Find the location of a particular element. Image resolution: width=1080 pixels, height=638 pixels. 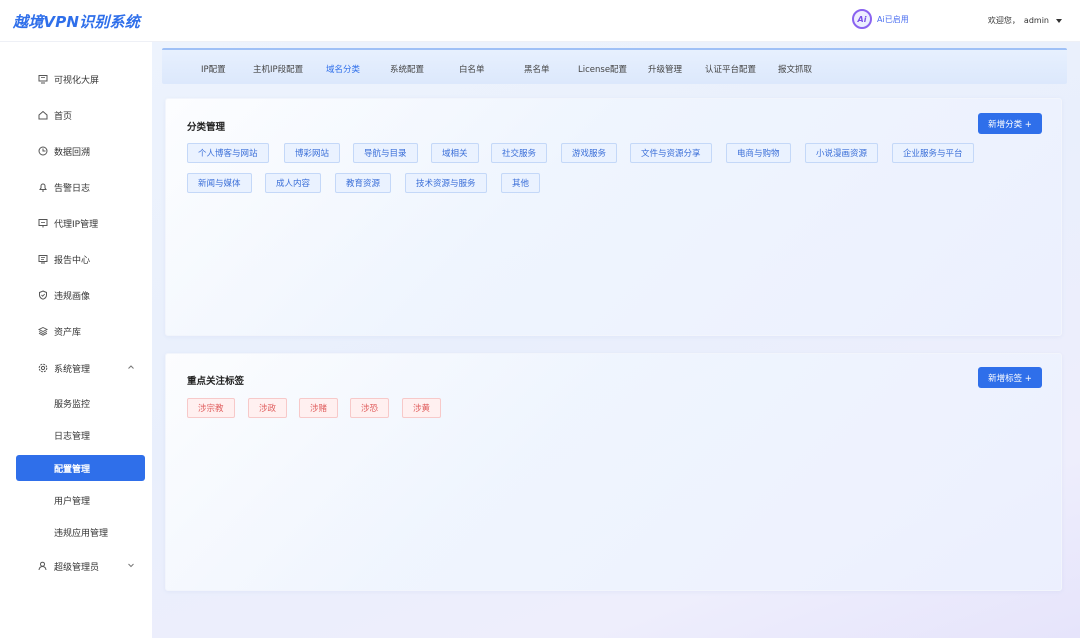

tab-packet-capture: 报文抓取 is located at coordinates (795, 69).